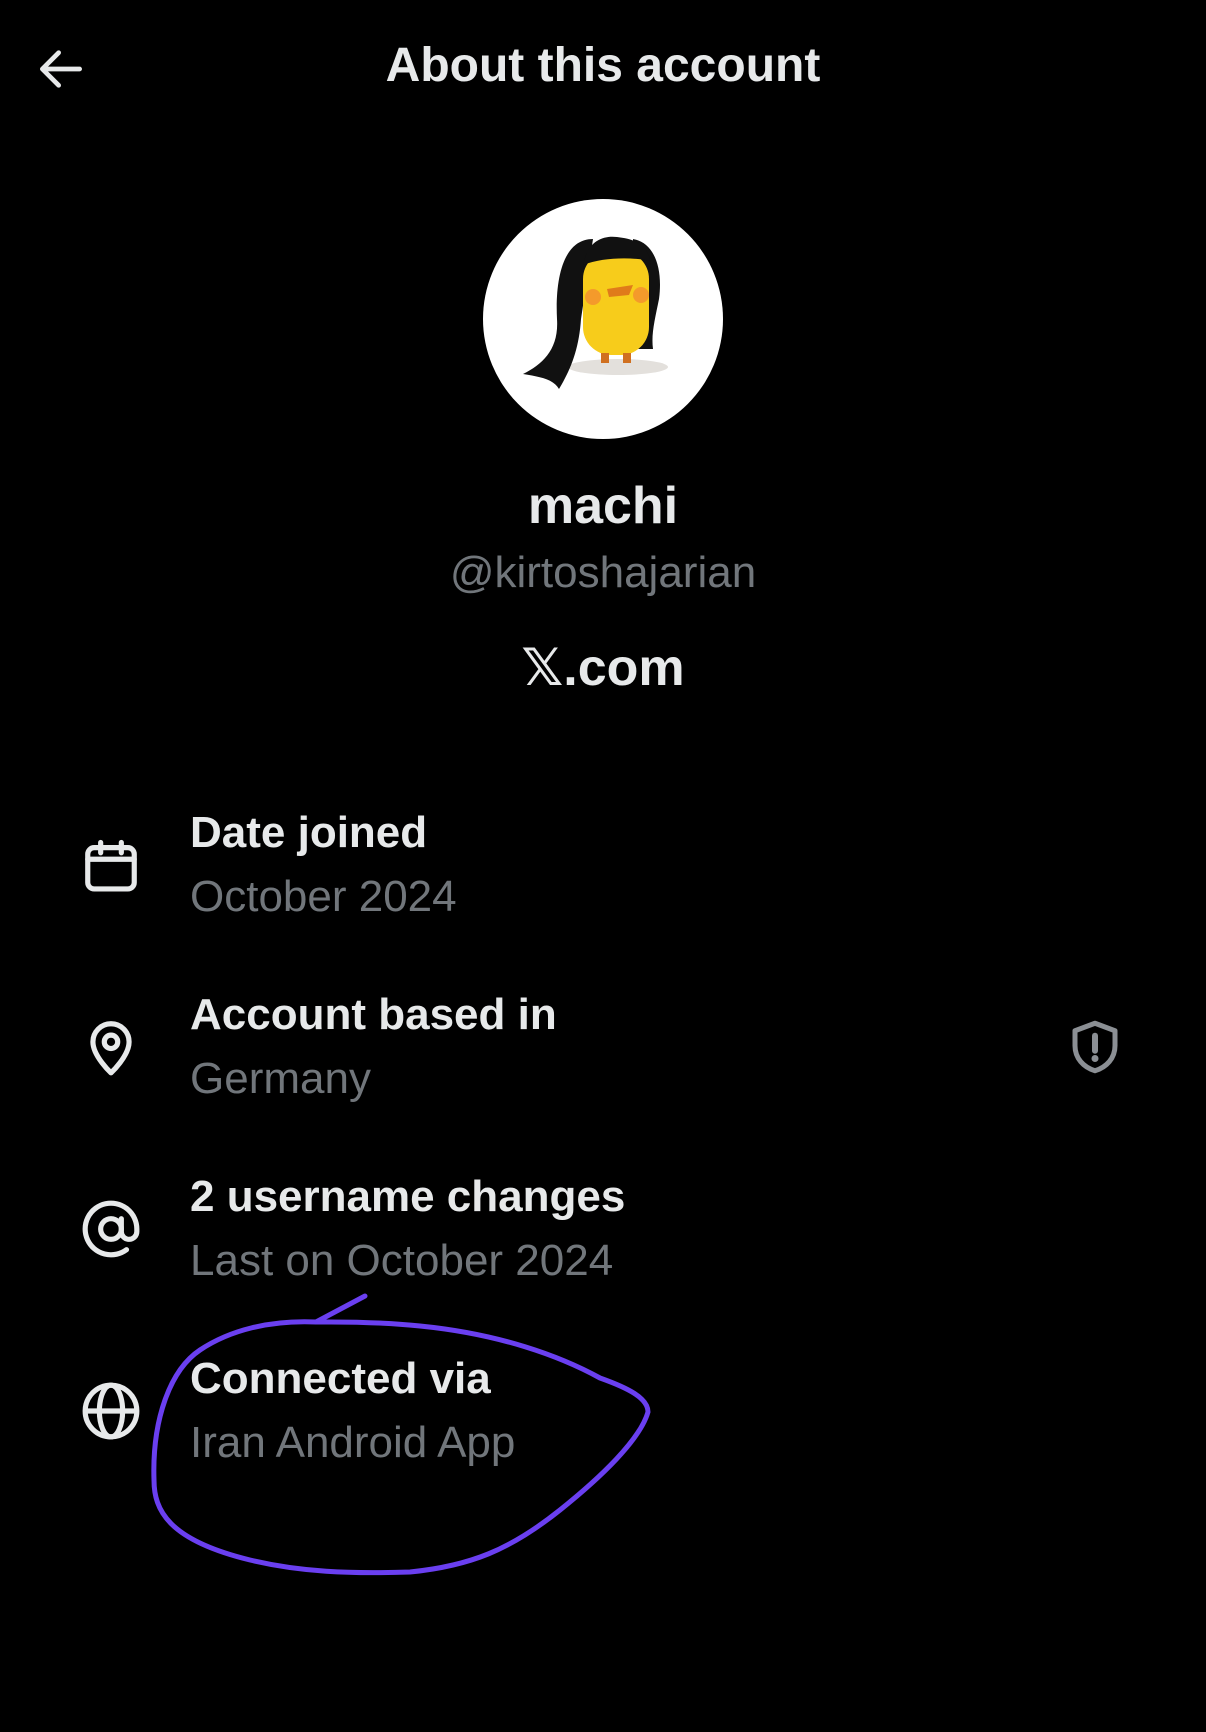 Image resolution: width=1206 pixels, height=1732 pixels. Describe the element at coordinates (323, 896) in the screenshot. I see `date-joined-value: October 2024` at that location.